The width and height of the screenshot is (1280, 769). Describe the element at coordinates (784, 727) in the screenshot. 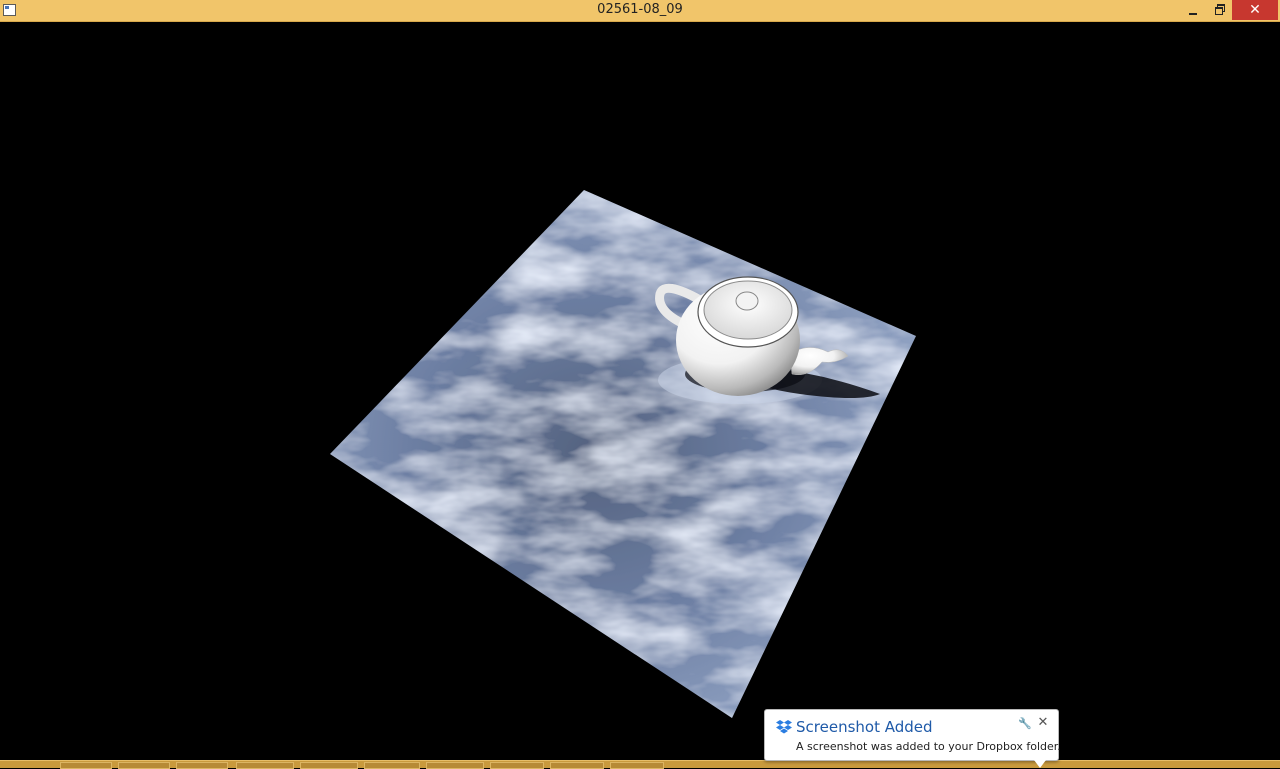

I see `dropbox-icon` at that location.